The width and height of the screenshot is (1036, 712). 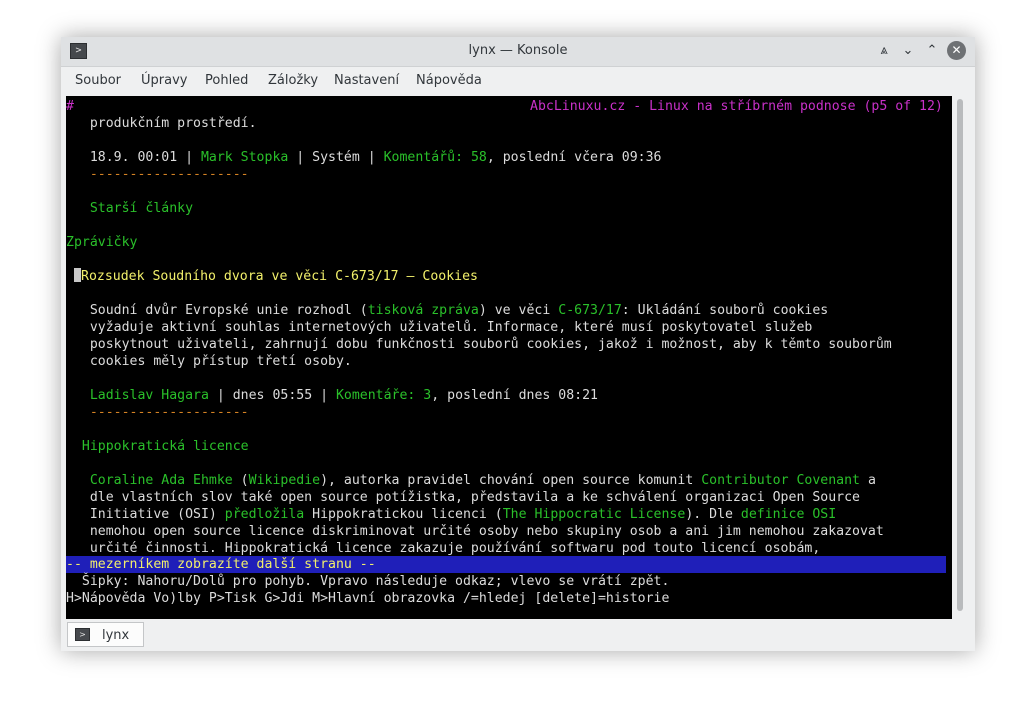 What do you see at coordinates (244, 157) in the screenshot?
I see `author-link: Mark Stopka` at bounding box center [244, 157].